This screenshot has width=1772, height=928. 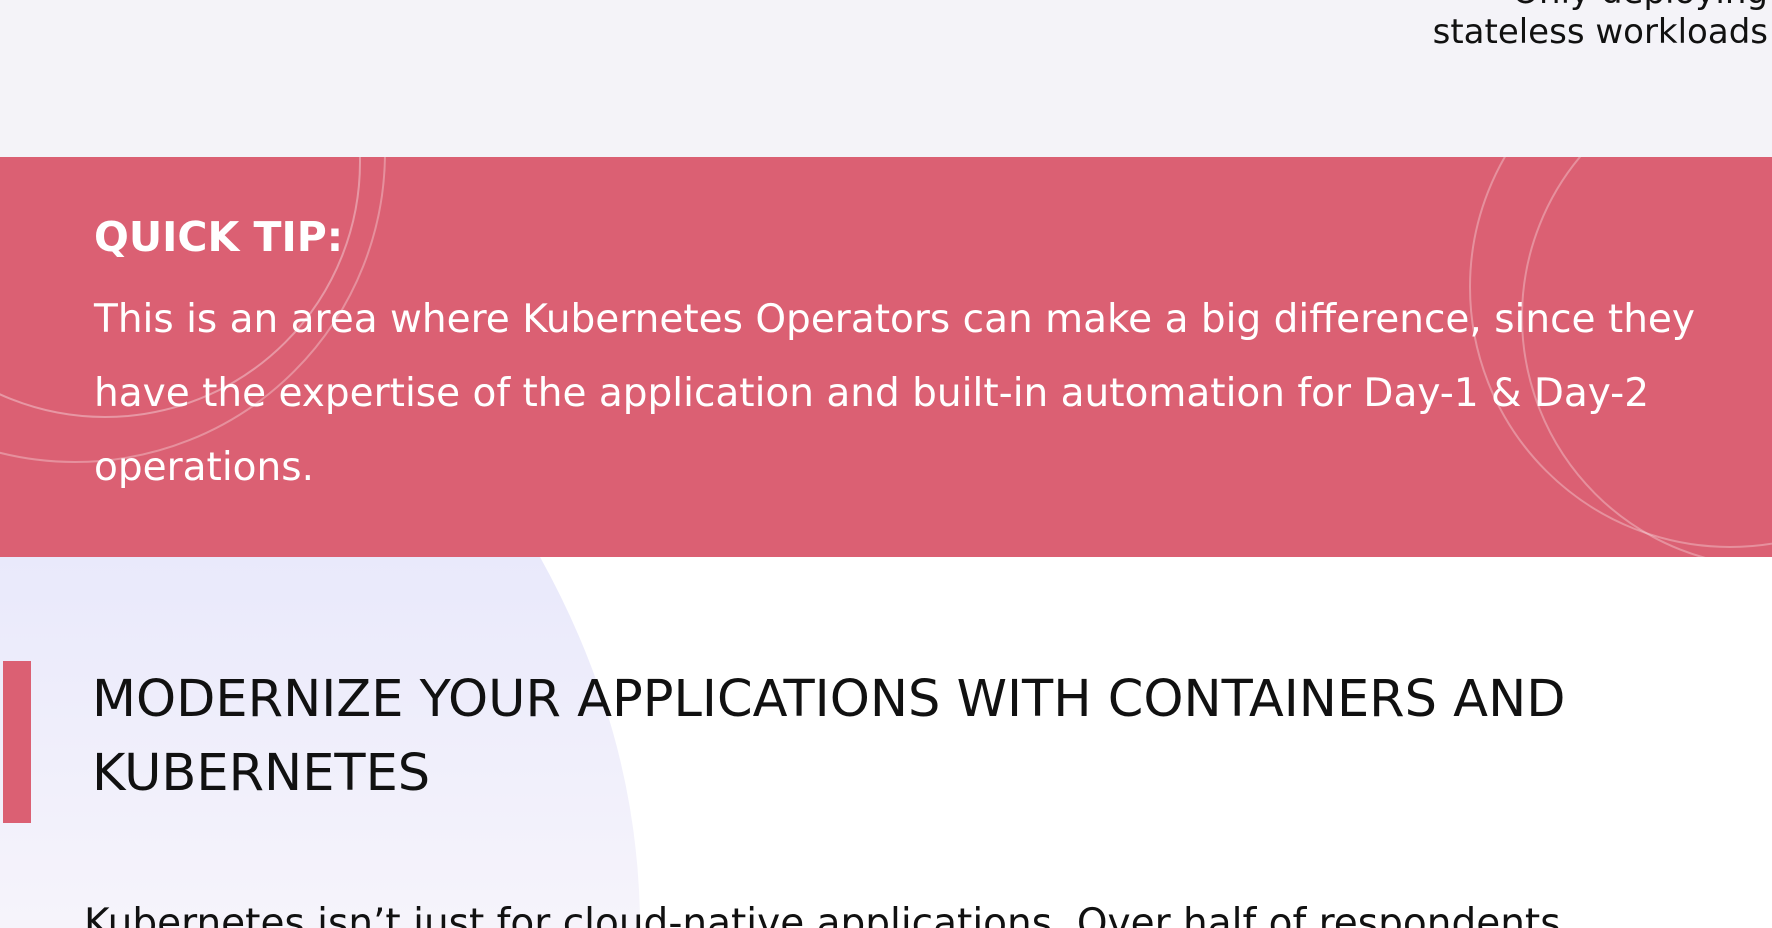 I want to click on quick-tip-title: QUICK TIP:, so click(x=219, y=237).